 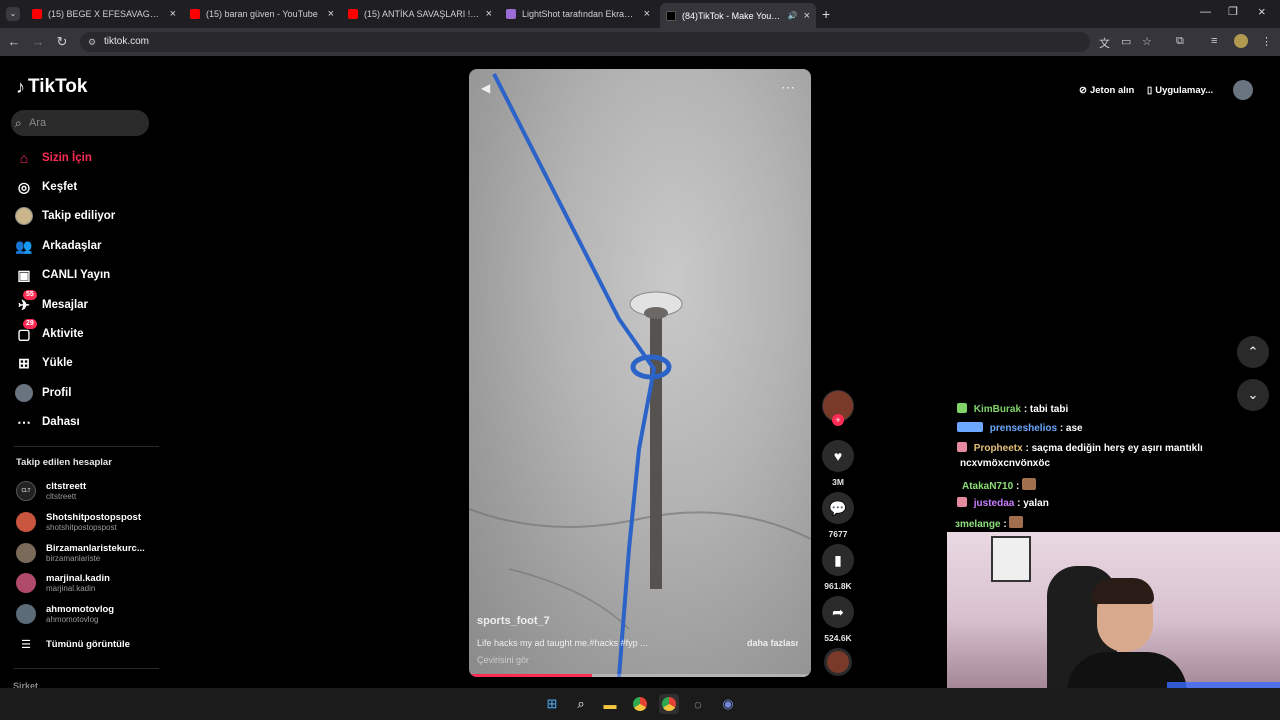 I want to click on profile-avatar-icon, so click(x=24, y=393).